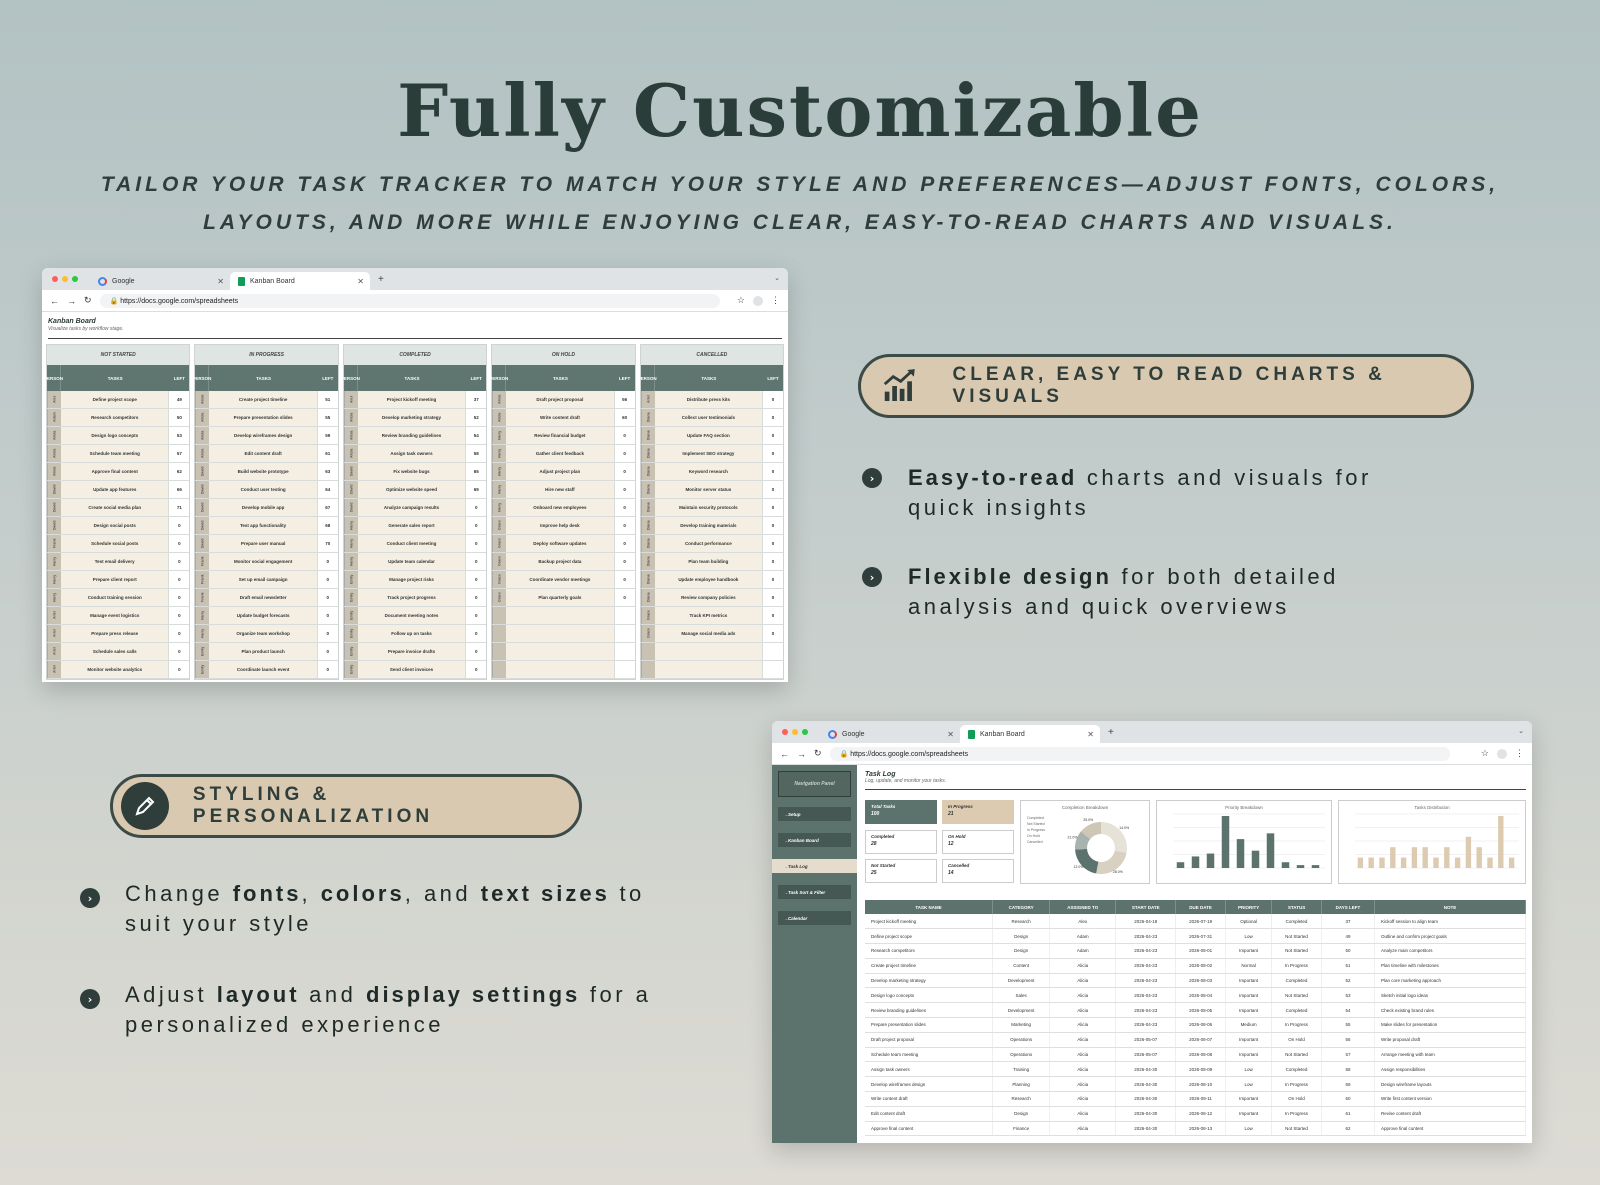  I want to click on kanban-row: Grace Manage social media ads 0, so click(712, 634).